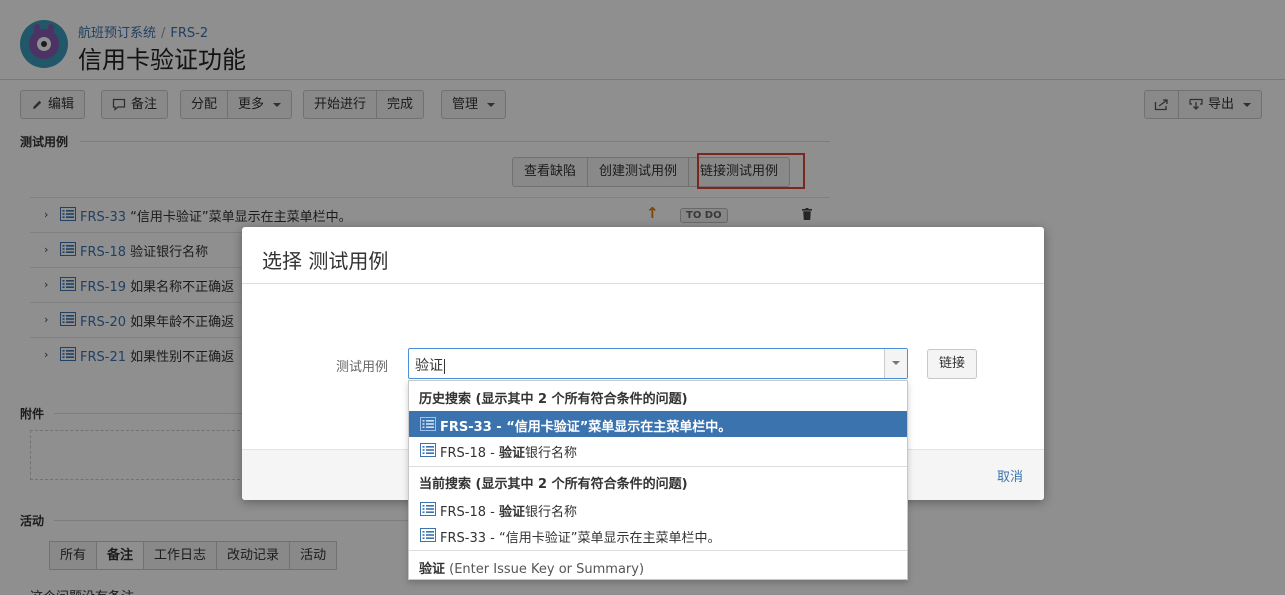 The width and height of the screenshot is (1285, 595). I want to click on chevron-down-icon, so click(896, 363).